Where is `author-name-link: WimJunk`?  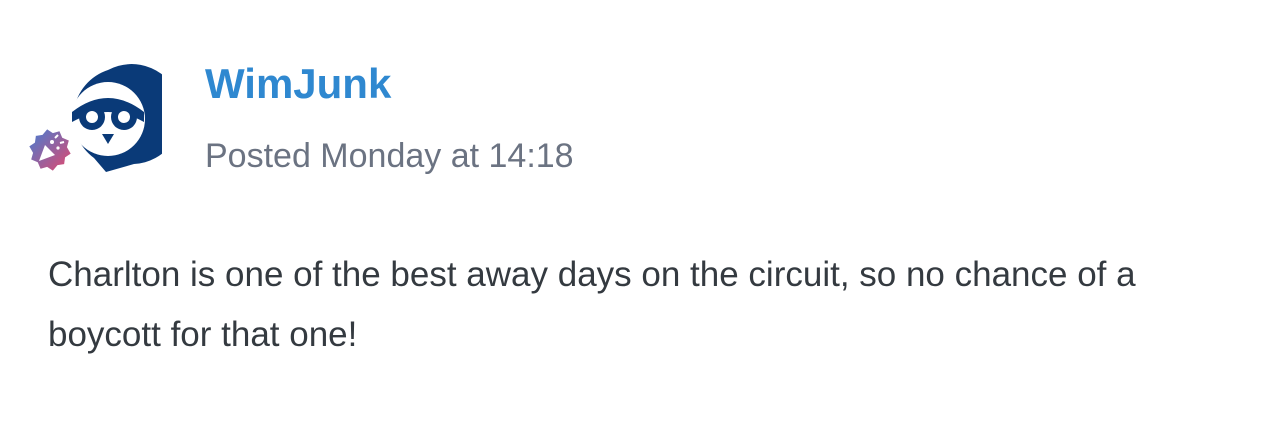 author-name-link: WimJunk is located at coordinates (298, 84).